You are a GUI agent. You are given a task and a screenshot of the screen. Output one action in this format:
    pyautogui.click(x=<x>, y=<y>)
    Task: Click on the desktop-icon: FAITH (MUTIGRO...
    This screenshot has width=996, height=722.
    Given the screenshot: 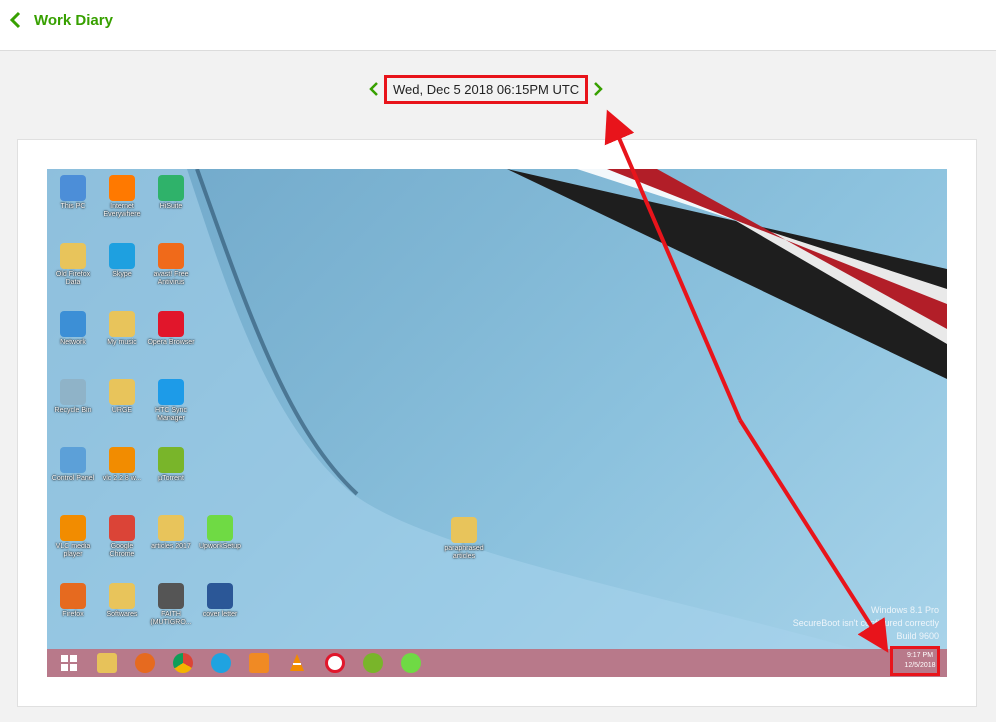 What is the action you would take?
    pyautogui.click(x=171, y=605)
    